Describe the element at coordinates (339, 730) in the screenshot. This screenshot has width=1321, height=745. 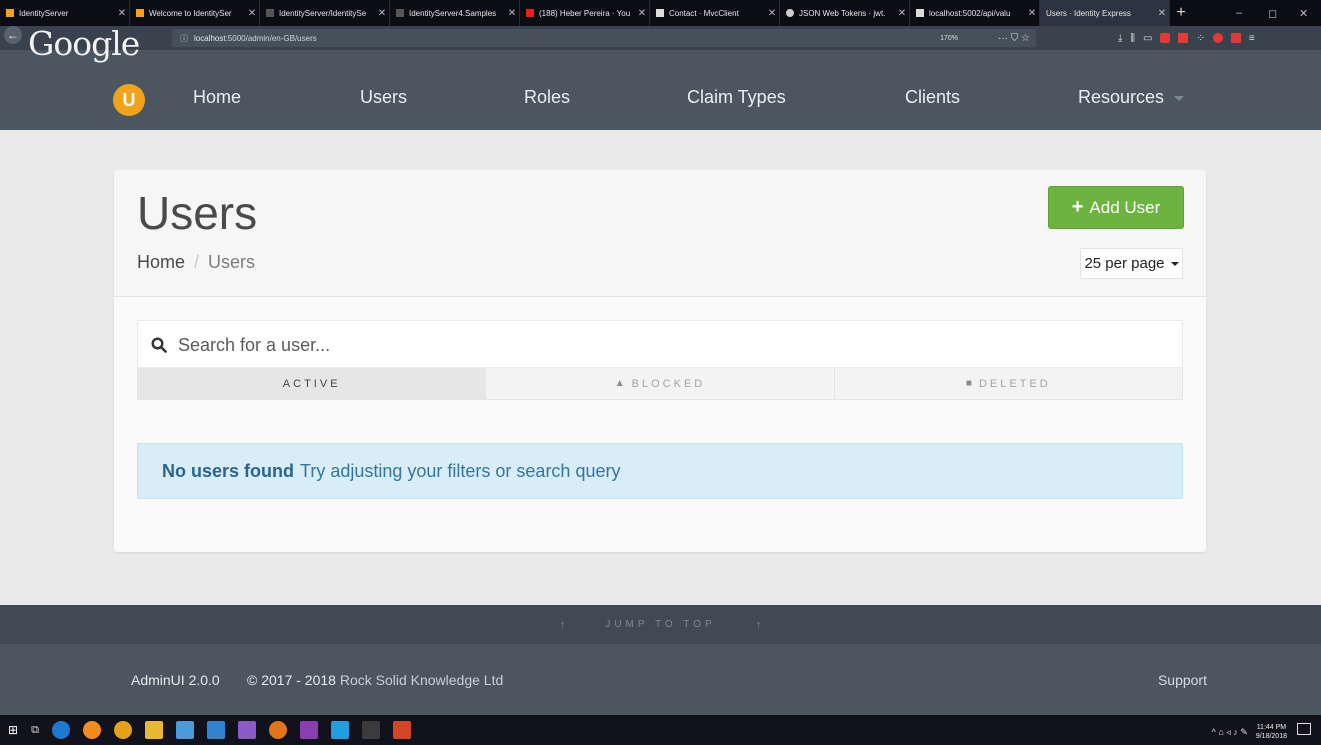
I see `skype-icon` at that location.